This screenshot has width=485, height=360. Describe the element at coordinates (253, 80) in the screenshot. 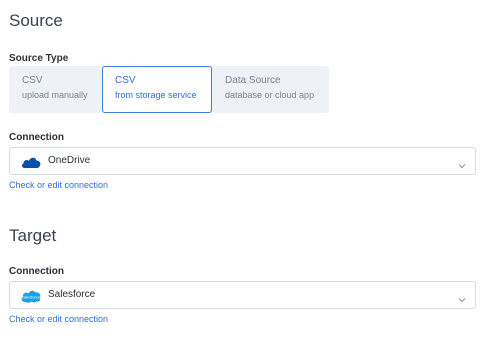

I see `option-title: Data Source` at that location.